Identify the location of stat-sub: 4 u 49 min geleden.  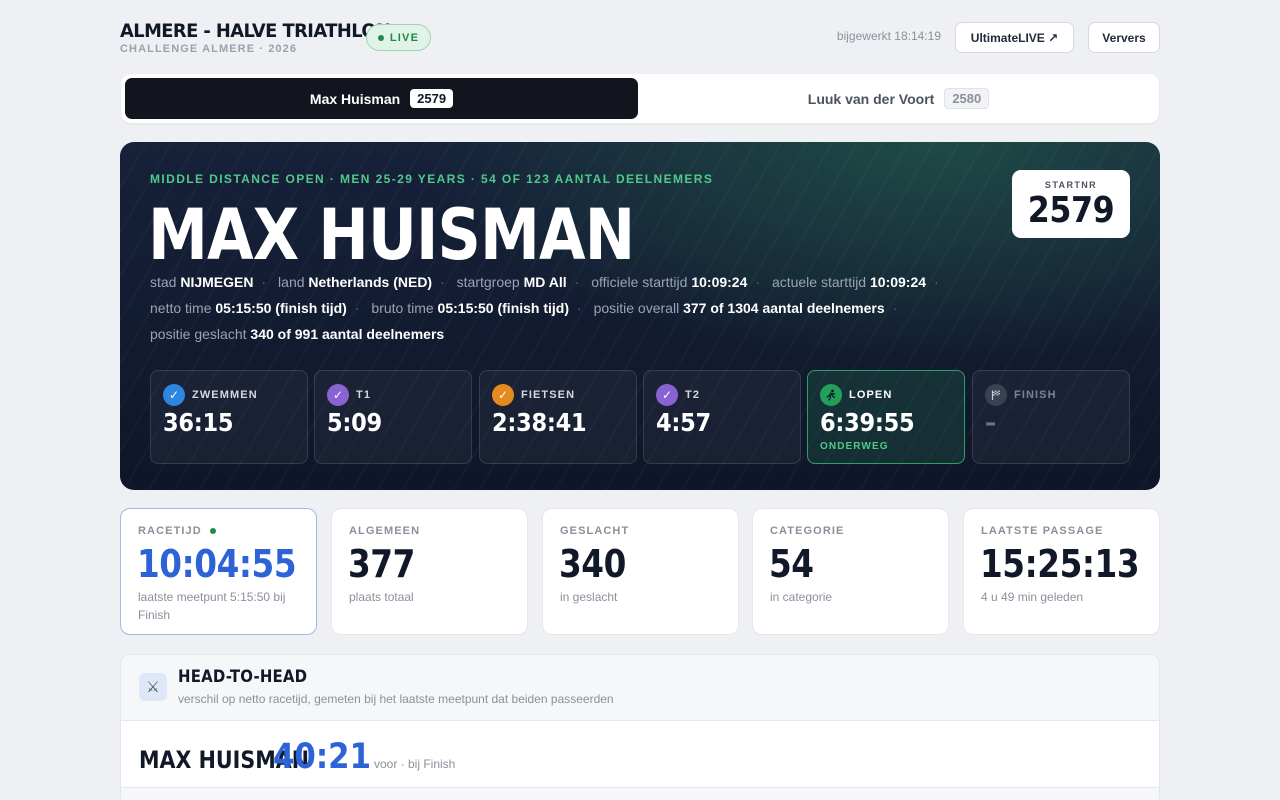
(1032, 597).